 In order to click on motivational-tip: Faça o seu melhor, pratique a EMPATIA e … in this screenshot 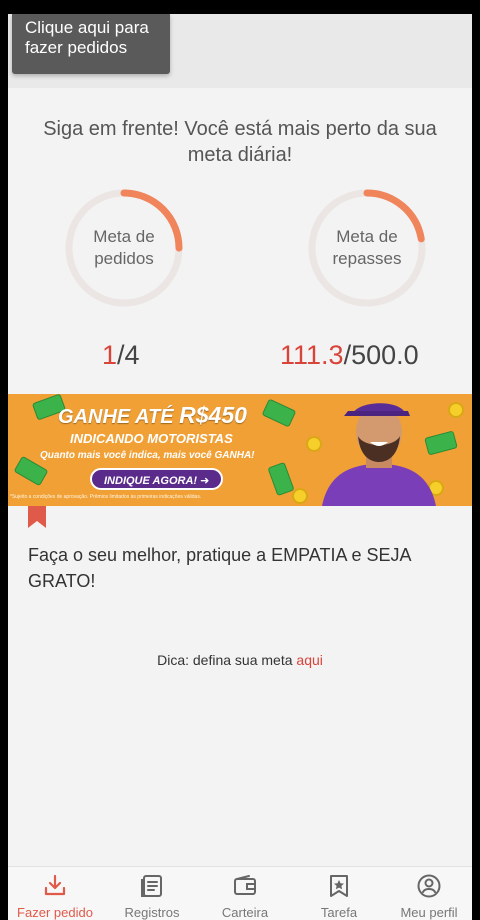, I will do `click(219, 568)`.